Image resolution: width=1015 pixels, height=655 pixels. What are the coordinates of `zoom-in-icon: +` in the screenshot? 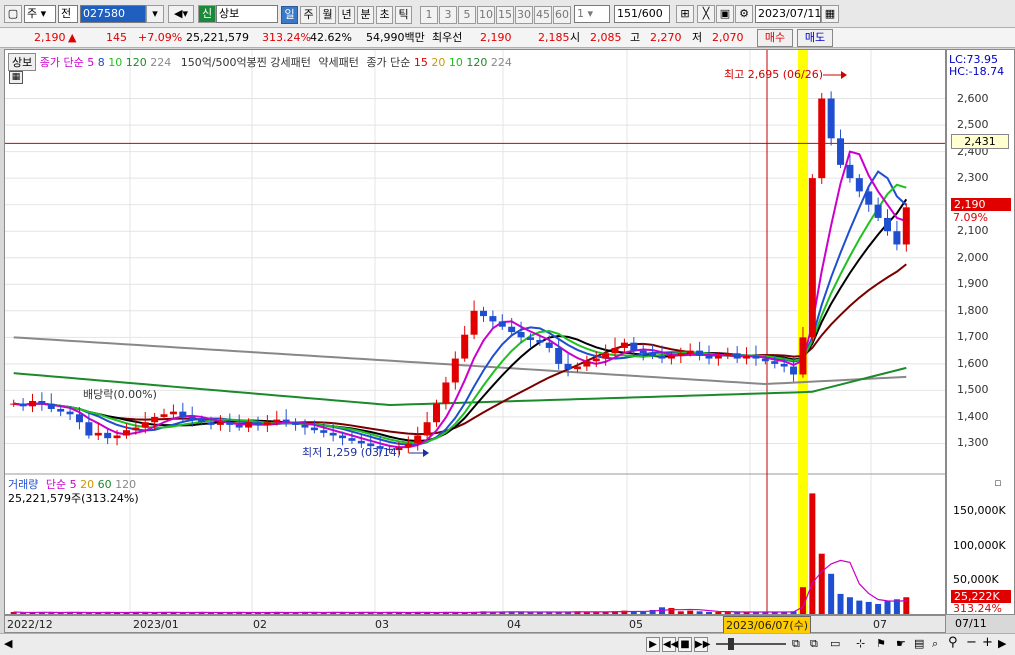 It's located at (987, 642).